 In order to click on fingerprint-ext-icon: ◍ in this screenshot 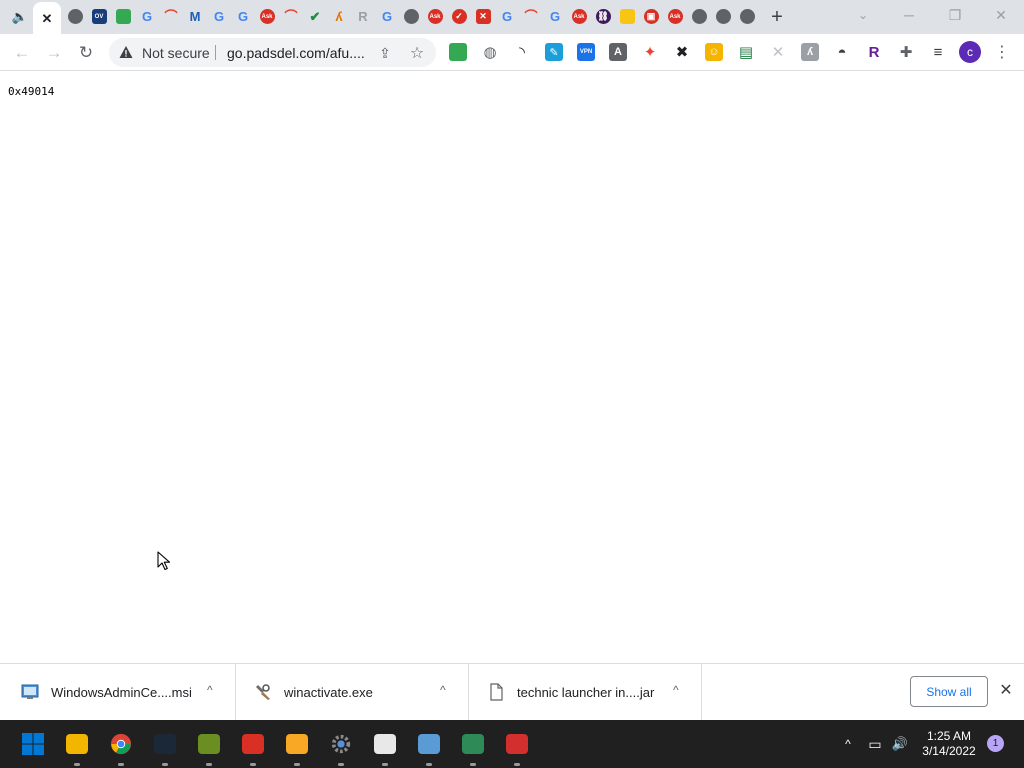, I will do `click(490, 52)`.